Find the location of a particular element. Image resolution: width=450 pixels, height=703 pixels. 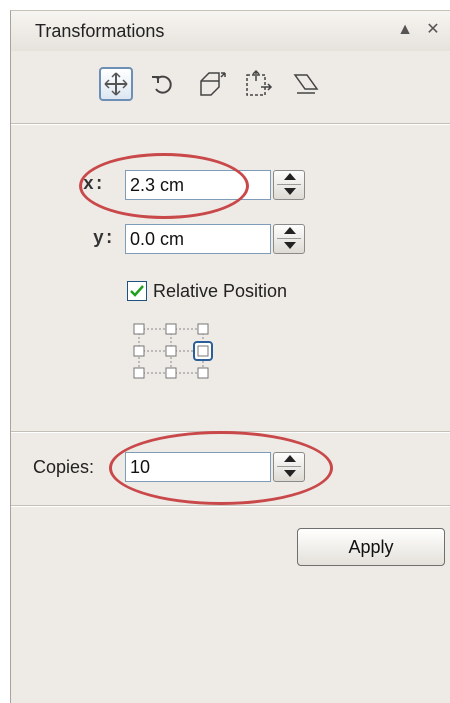

apply-button: Apply is located at coordinates (371, 547).